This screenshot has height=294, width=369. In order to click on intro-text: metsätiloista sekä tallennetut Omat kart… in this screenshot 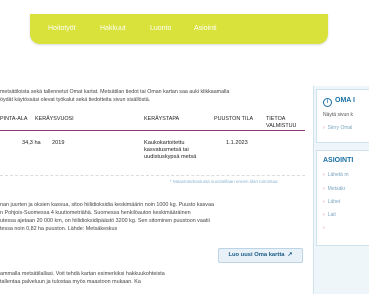, I will do `click(155, 96)`.